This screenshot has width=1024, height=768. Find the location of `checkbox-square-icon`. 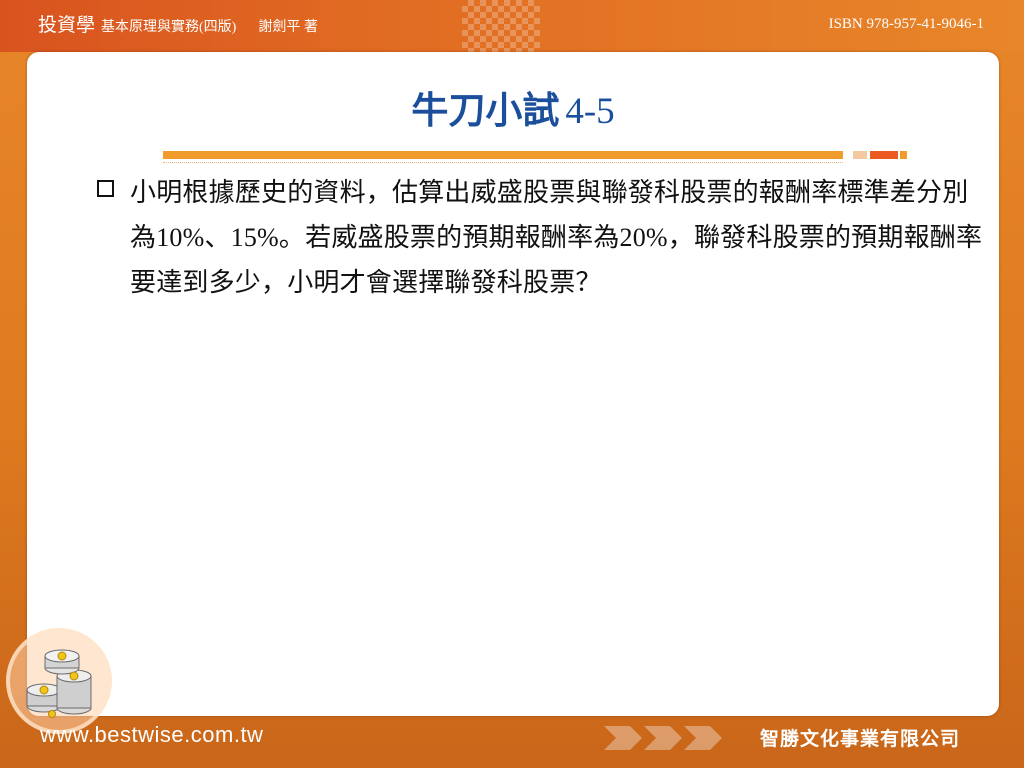

checkbox-square-icon is located at coordinates (105, 188).